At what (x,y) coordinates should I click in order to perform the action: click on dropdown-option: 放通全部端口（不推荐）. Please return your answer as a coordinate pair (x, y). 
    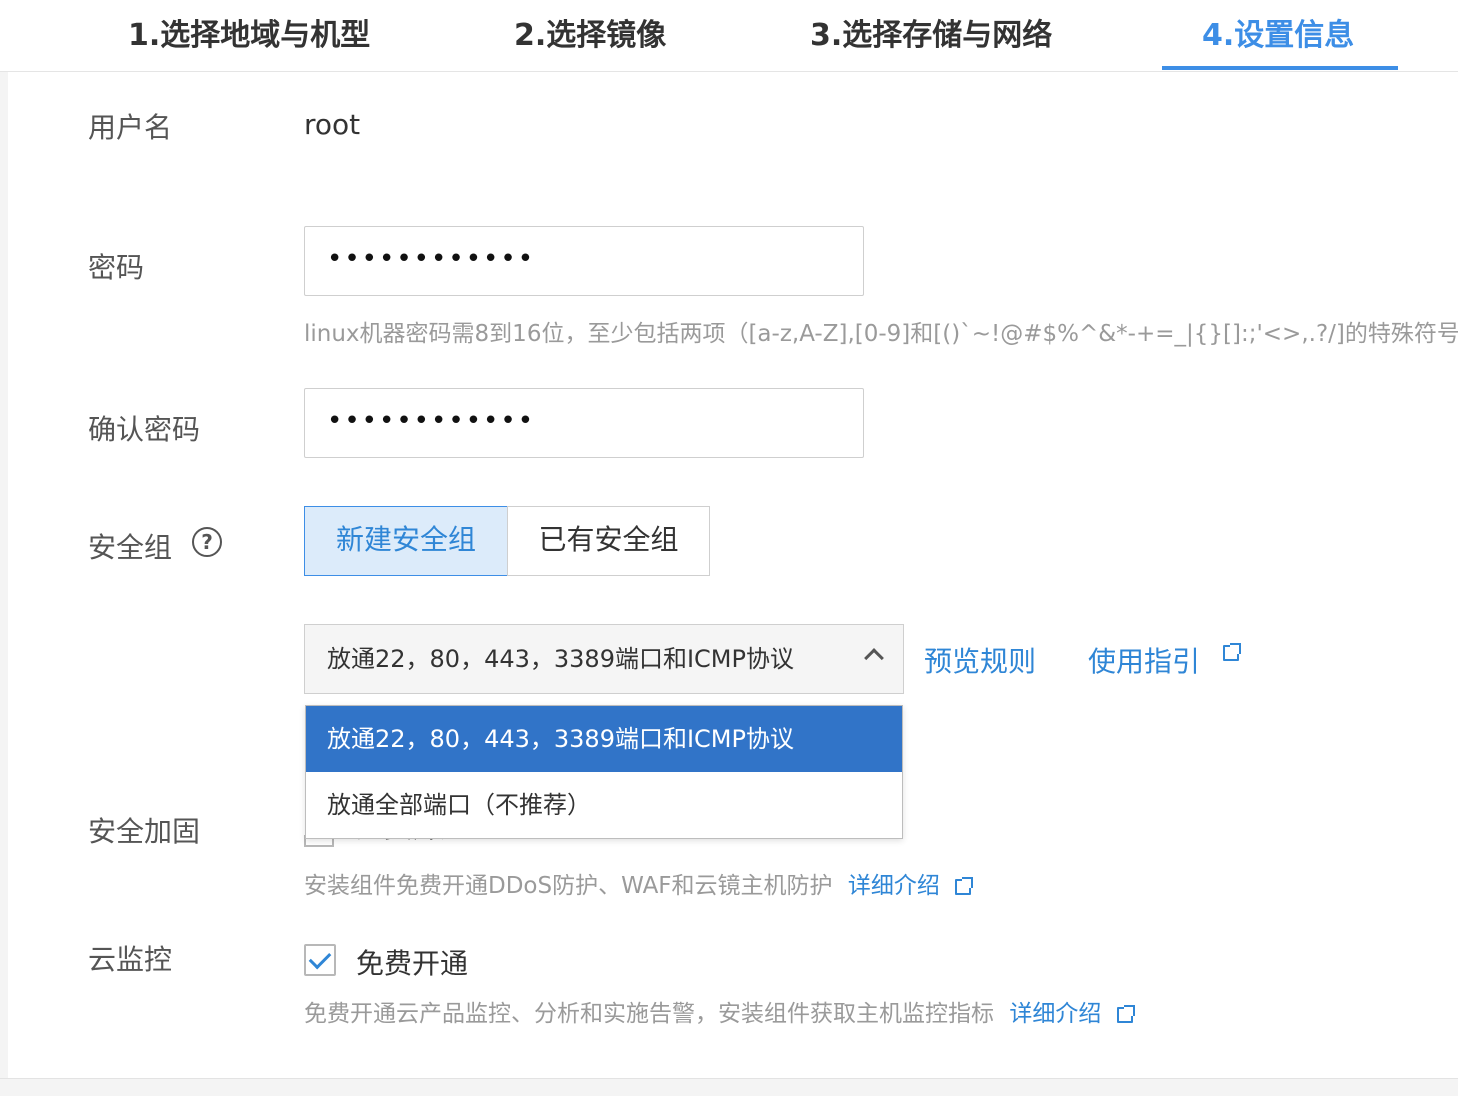
    Looking at the image, I should click on (604, 805).